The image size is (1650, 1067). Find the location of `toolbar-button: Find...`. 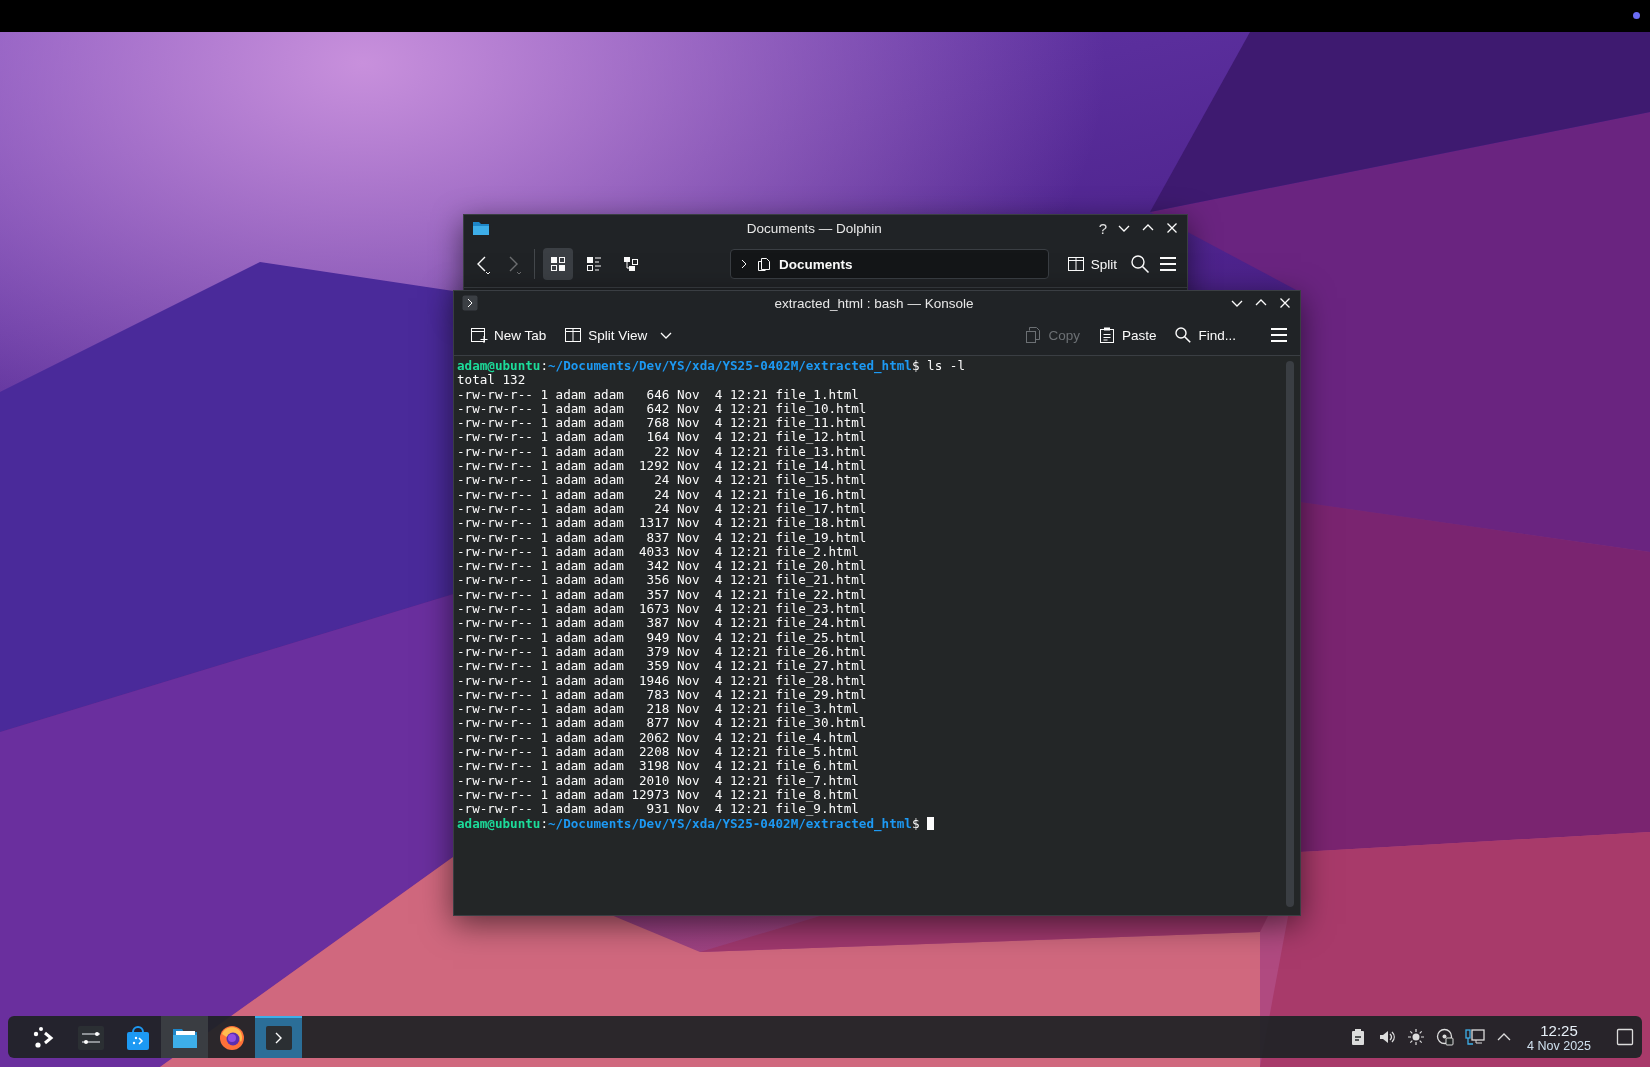

toolbar-button: Find... is located at coordinates (1205, 335).